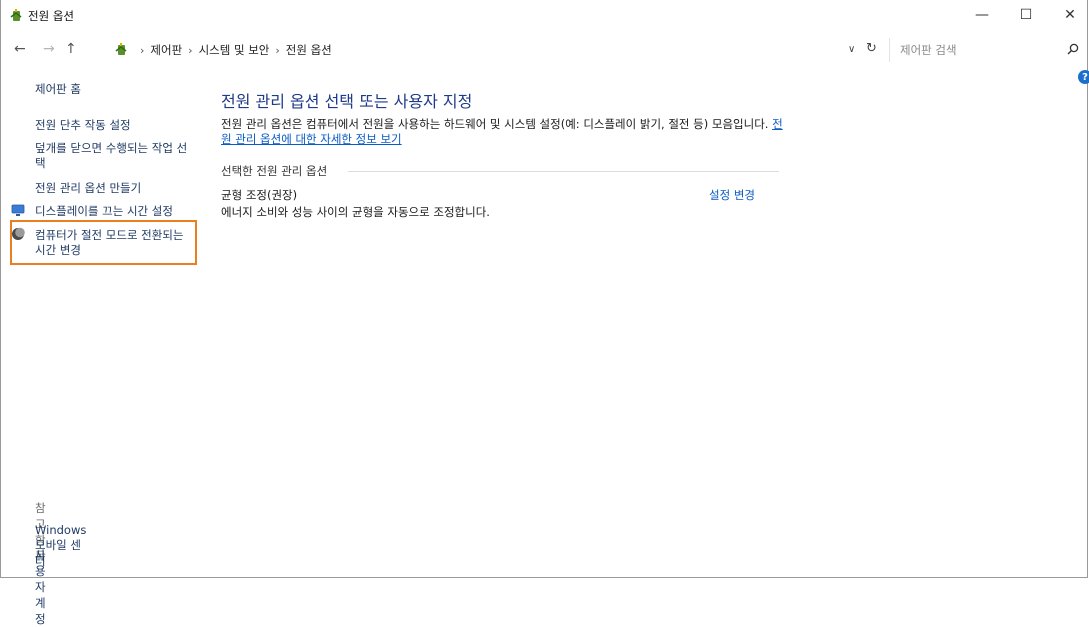 This screenshot has width=1089, height=627. Describe the element at coordinates (544, 15) in the screenshot. I see `title-bar: 전원 옵션 — ☐ ✕` at that location.